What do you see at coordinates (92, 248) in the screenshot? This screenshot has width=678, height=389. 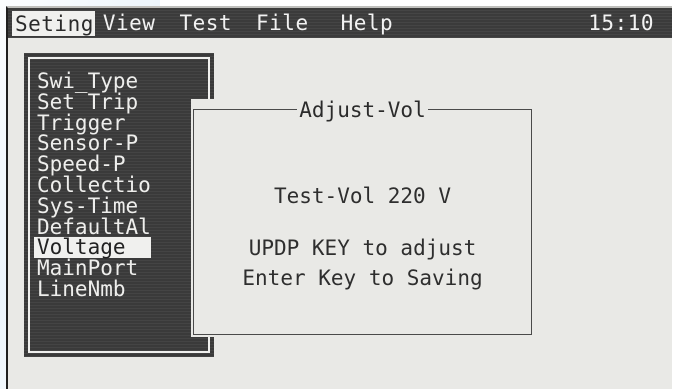 I see `menu-item-voltage: Voltage` at bounding box center [92, 248].